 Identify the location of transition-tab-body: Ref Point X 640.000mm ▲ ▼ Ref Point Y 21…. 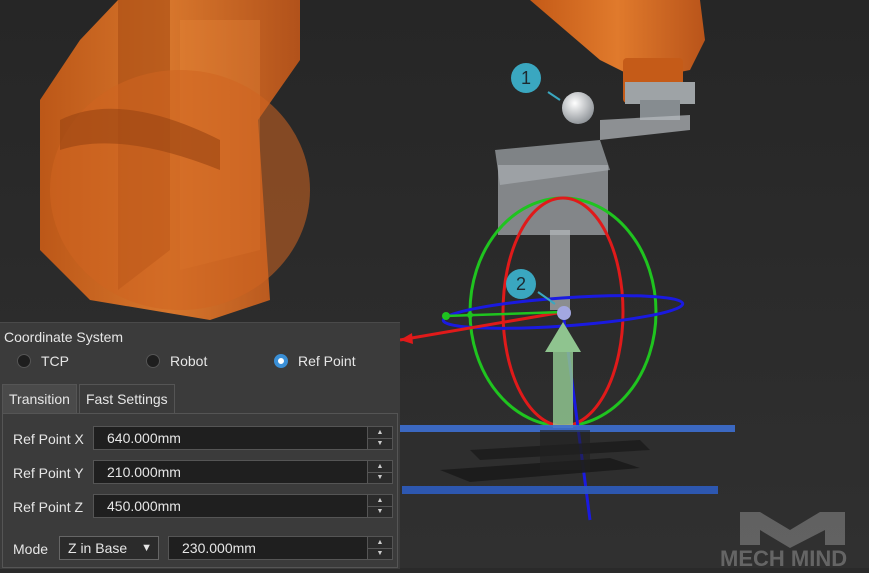
(200, 490).